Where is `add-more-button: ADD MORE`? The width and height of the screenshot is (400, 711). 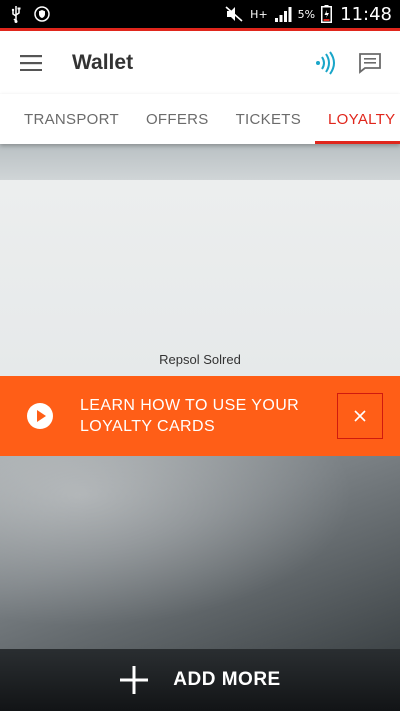 add-more-button: ADD MORE is located at coordinates (200, 680).